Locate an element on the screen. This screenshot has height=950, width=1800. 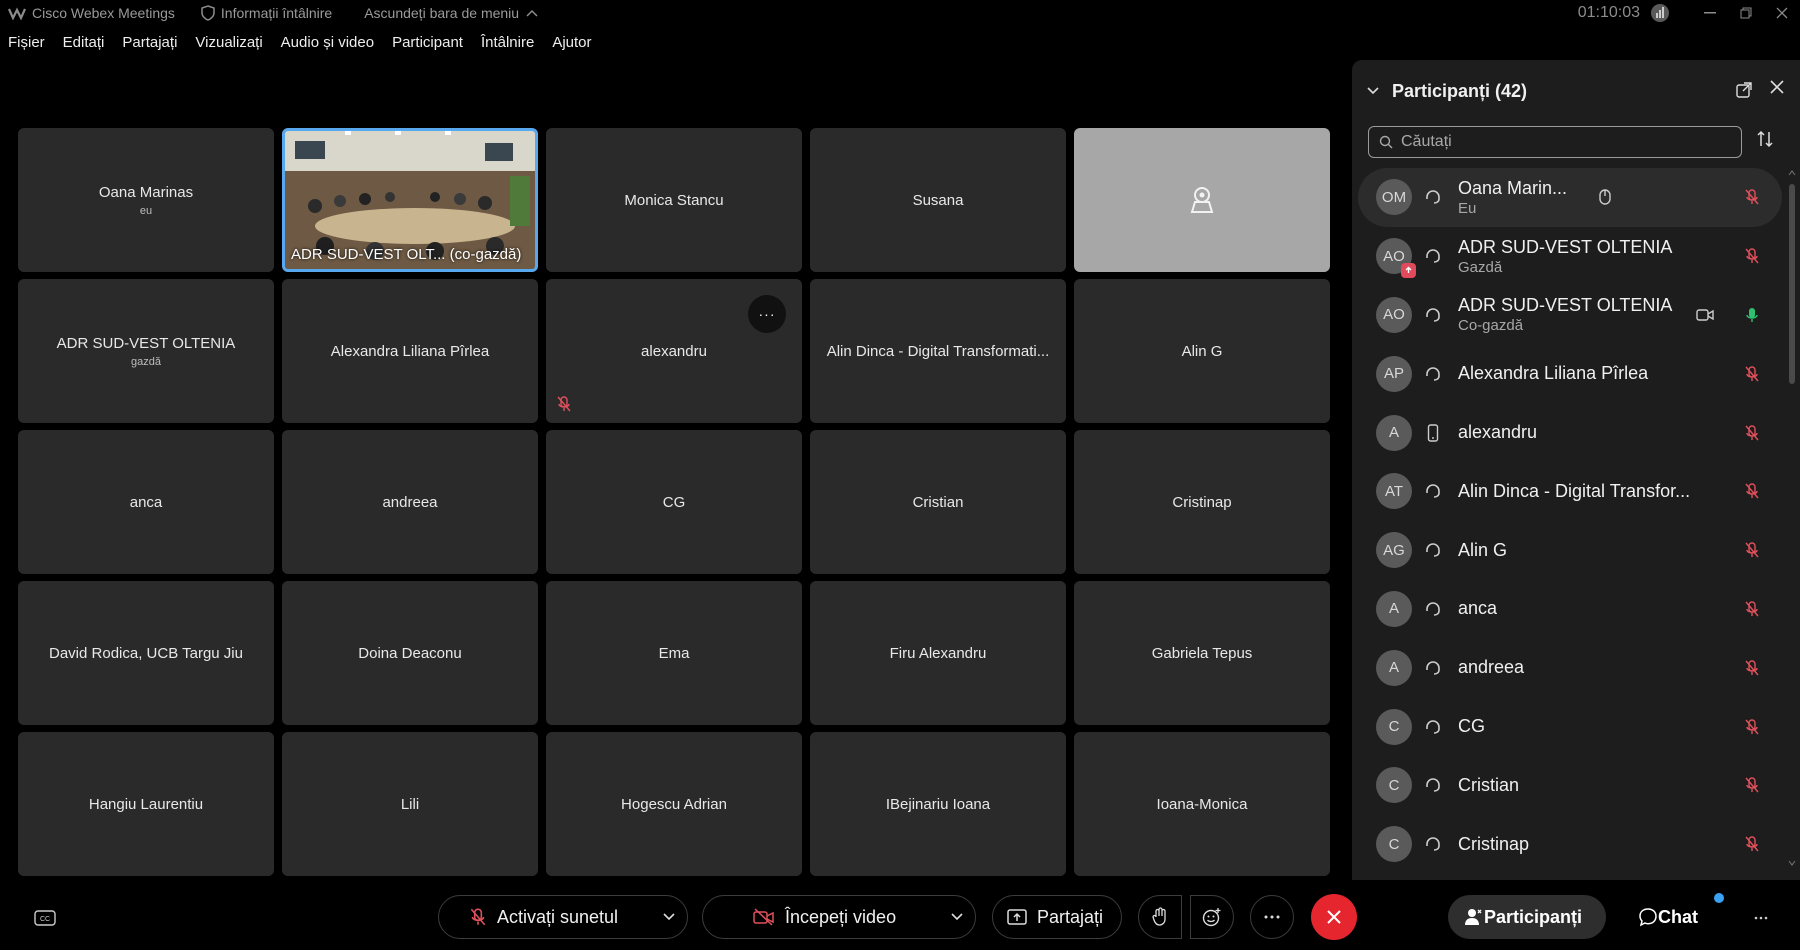
tile-name: Ioana-Monica is located at coordinates (1202, 804).